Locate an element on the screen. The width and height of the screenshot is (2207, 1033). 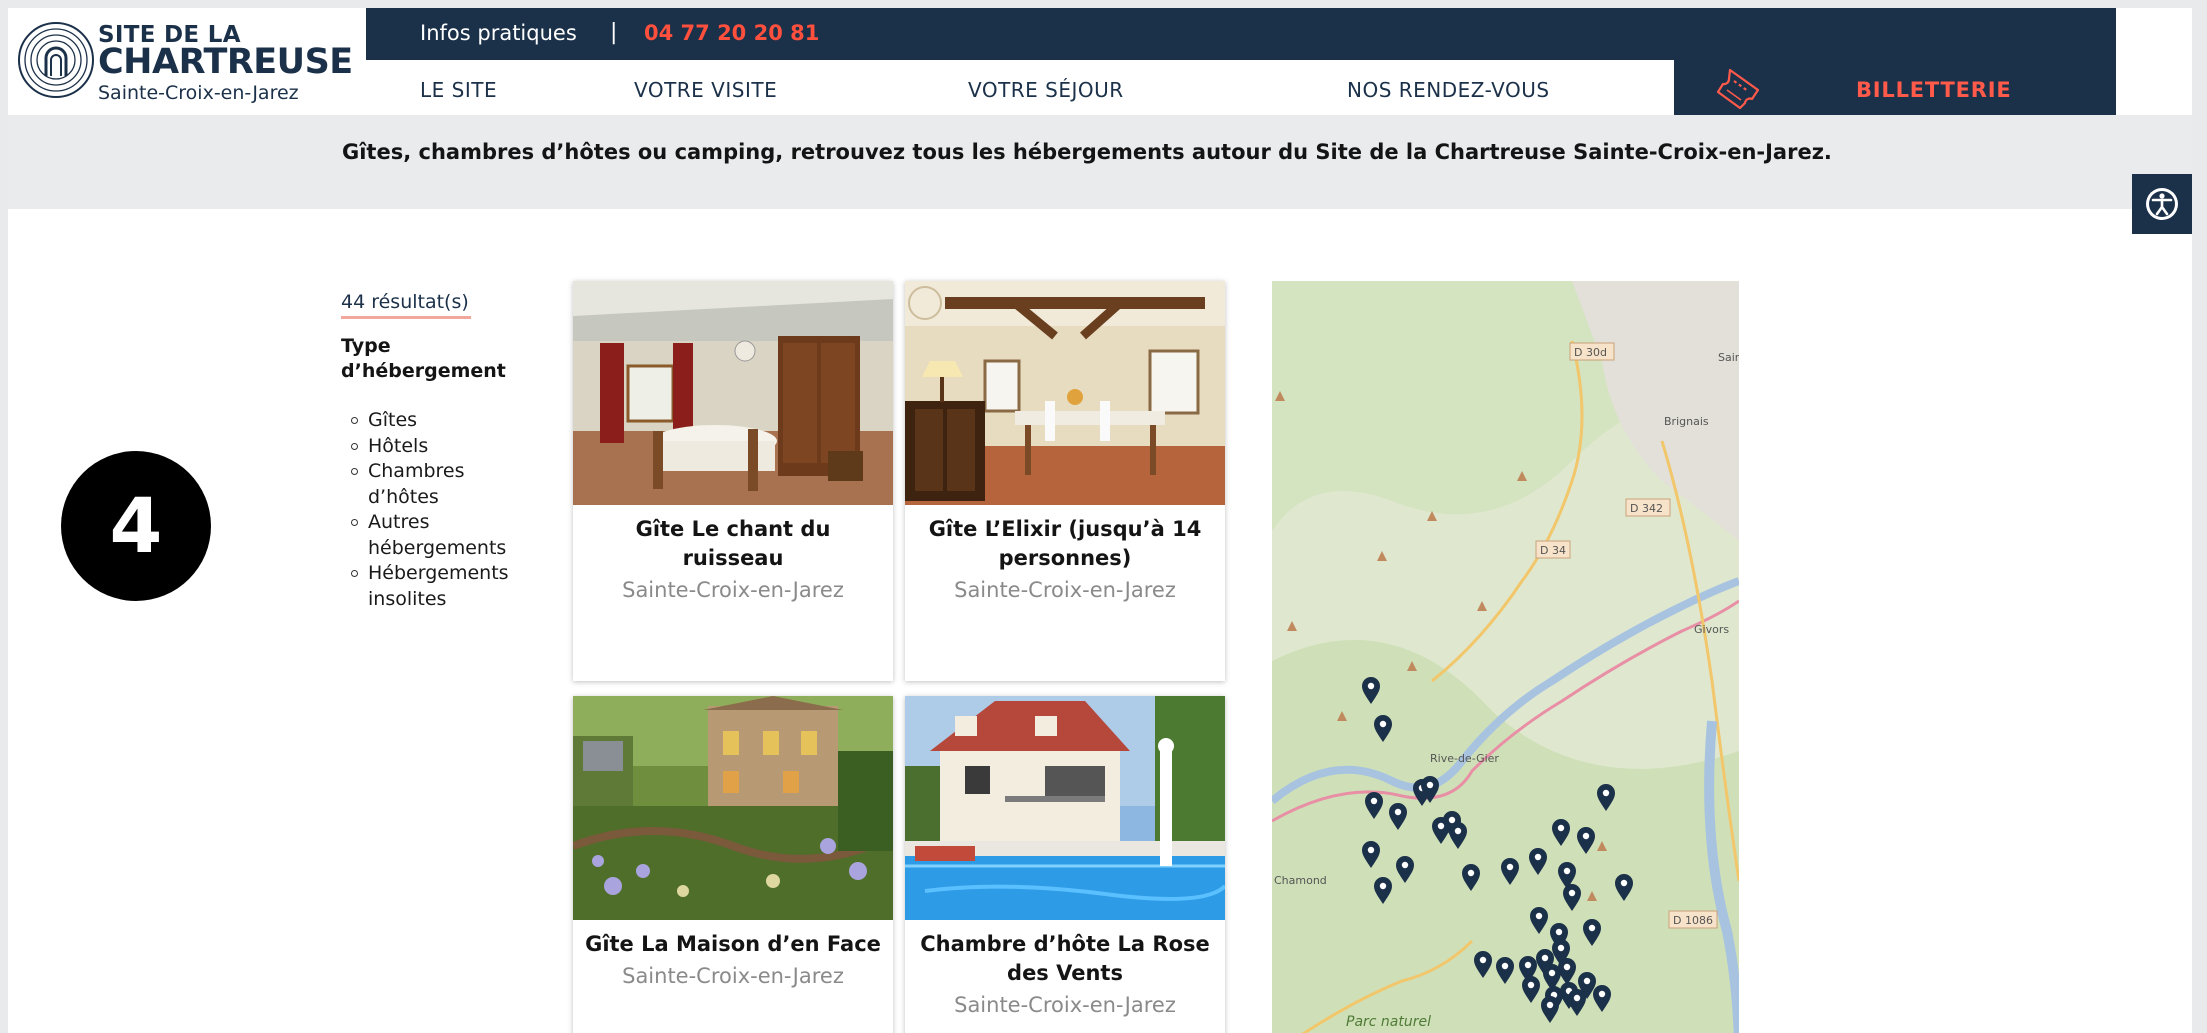
card-title: Chambre d’hôte La Rose des Vents is located at coordinates (1065, 958).